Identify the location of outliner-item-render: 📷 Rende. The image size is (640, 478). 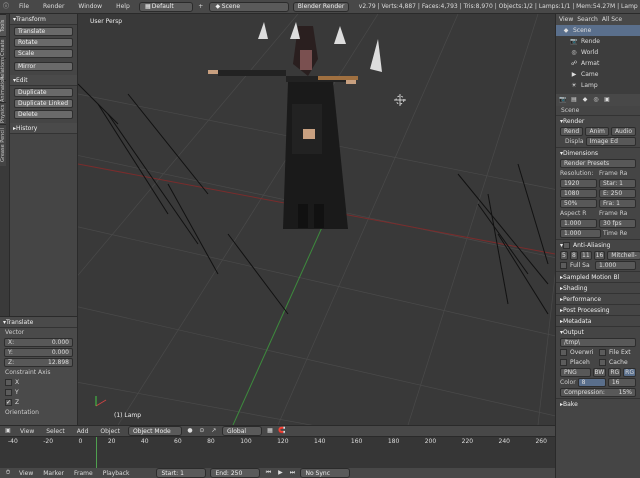
(598, 41).